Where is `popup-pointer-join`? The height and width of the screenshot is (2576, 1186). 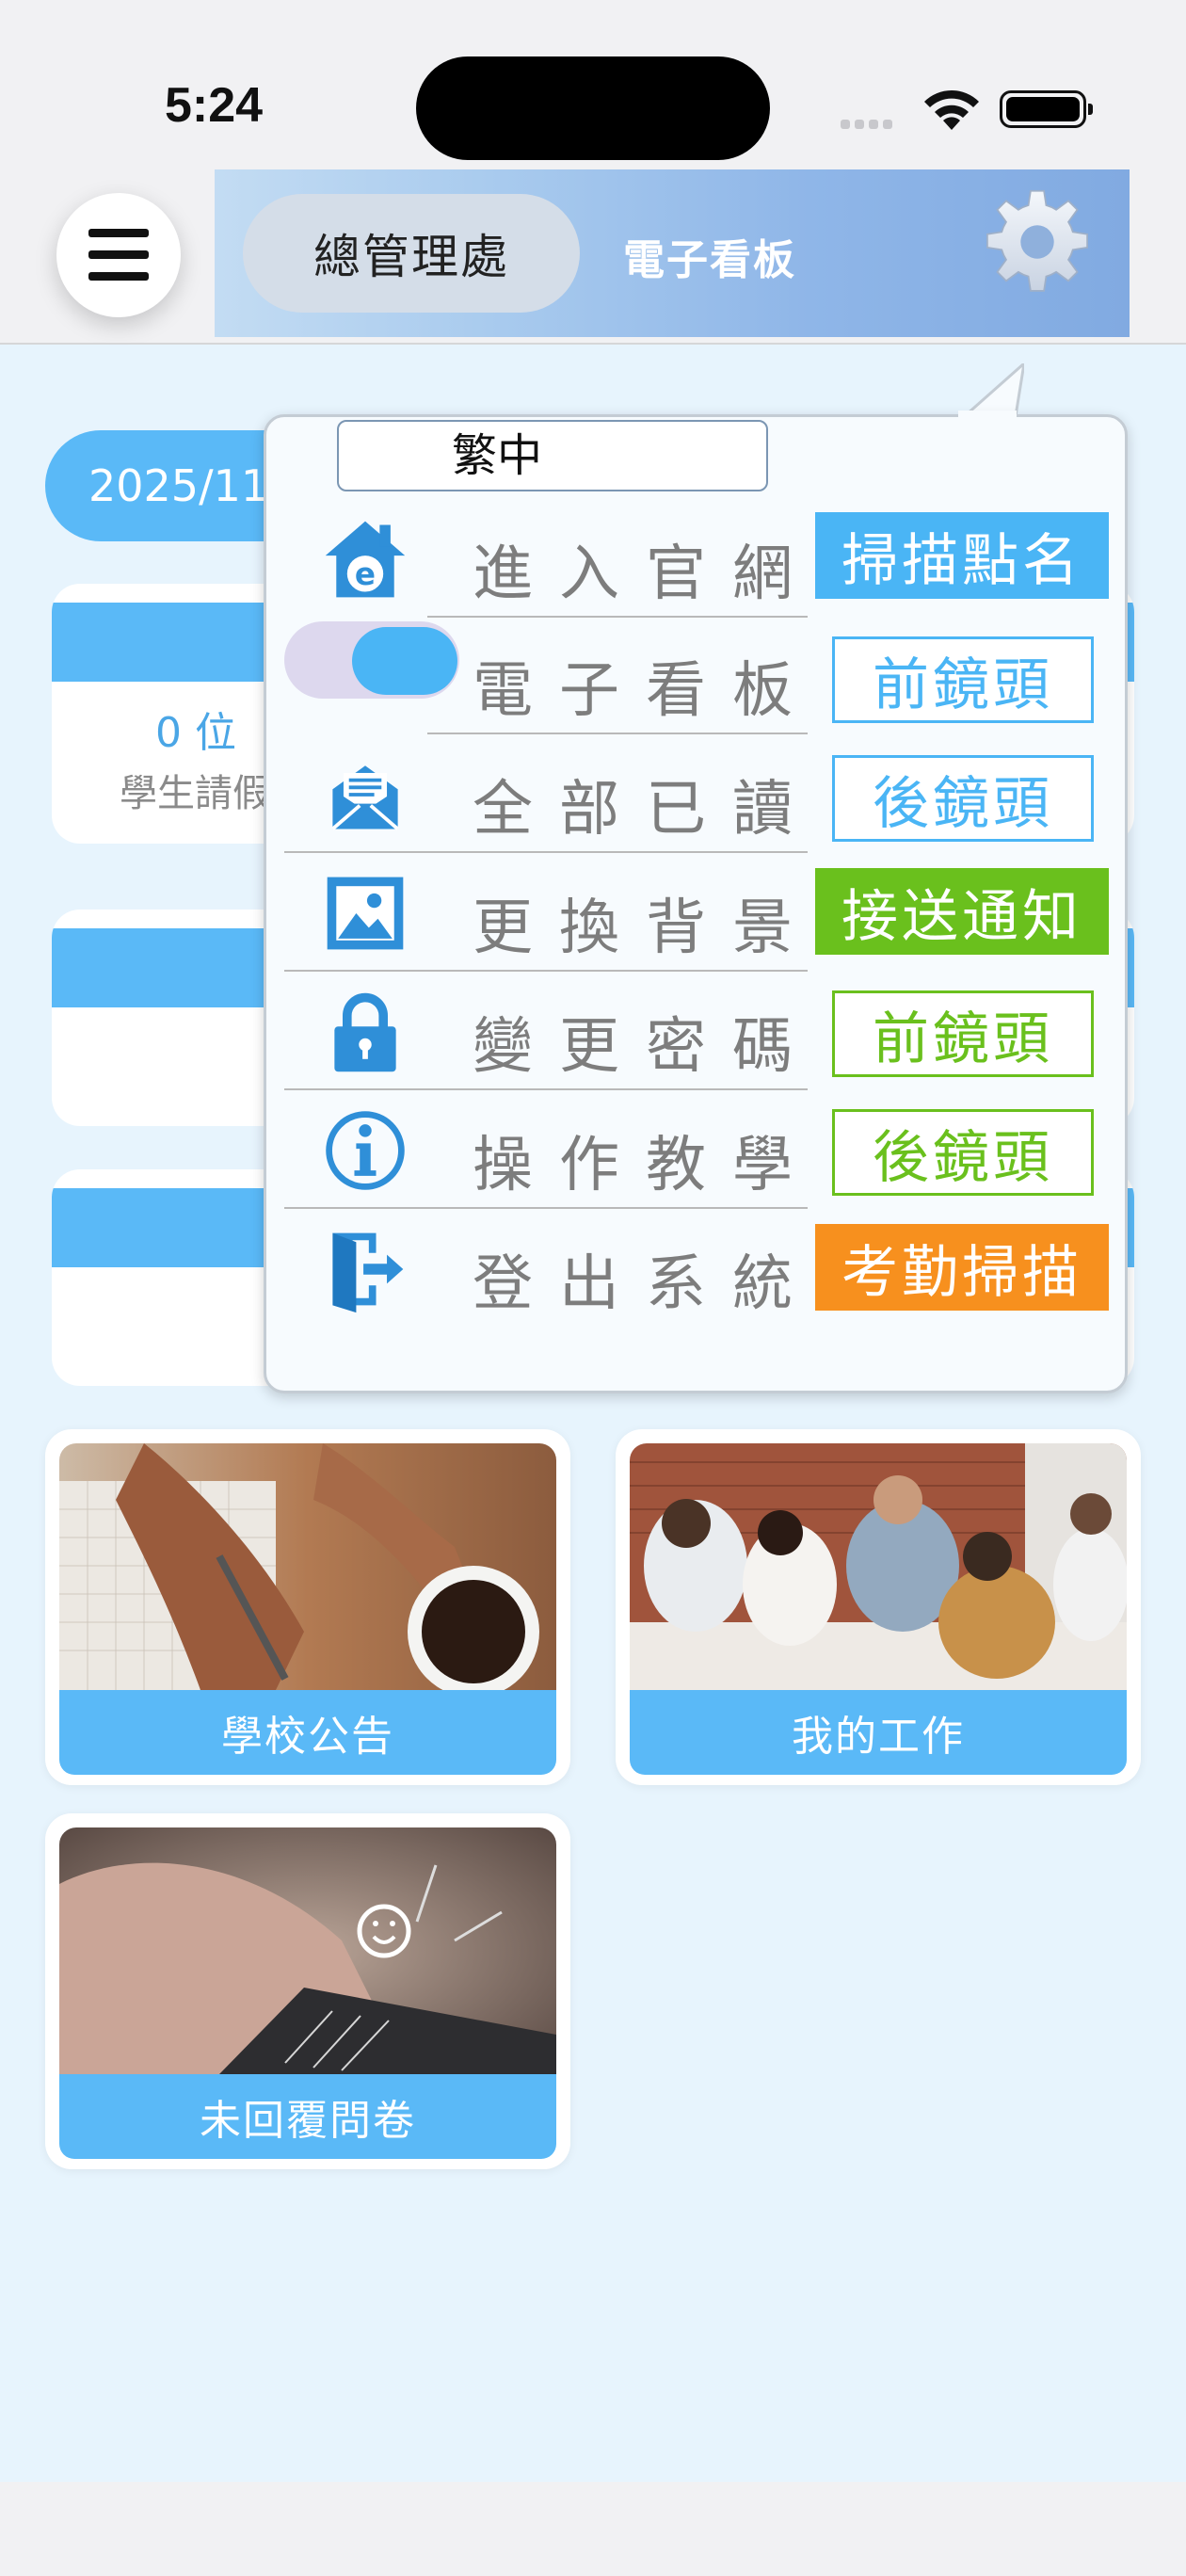 popup-pointer-join is located at coordinates (988, 416).